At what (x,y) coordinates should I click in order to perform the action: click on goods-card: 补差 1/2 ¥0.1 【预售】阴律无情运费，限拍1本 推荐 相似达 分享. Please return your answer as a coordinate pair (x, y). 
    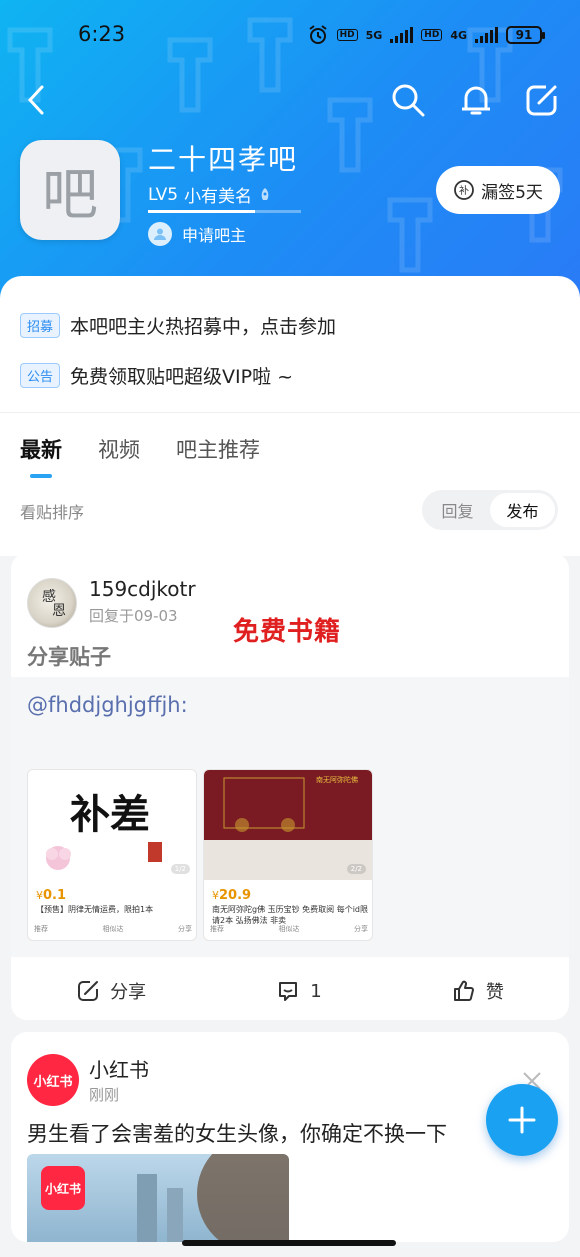
    Looking at the image, I should click on (112, 855).